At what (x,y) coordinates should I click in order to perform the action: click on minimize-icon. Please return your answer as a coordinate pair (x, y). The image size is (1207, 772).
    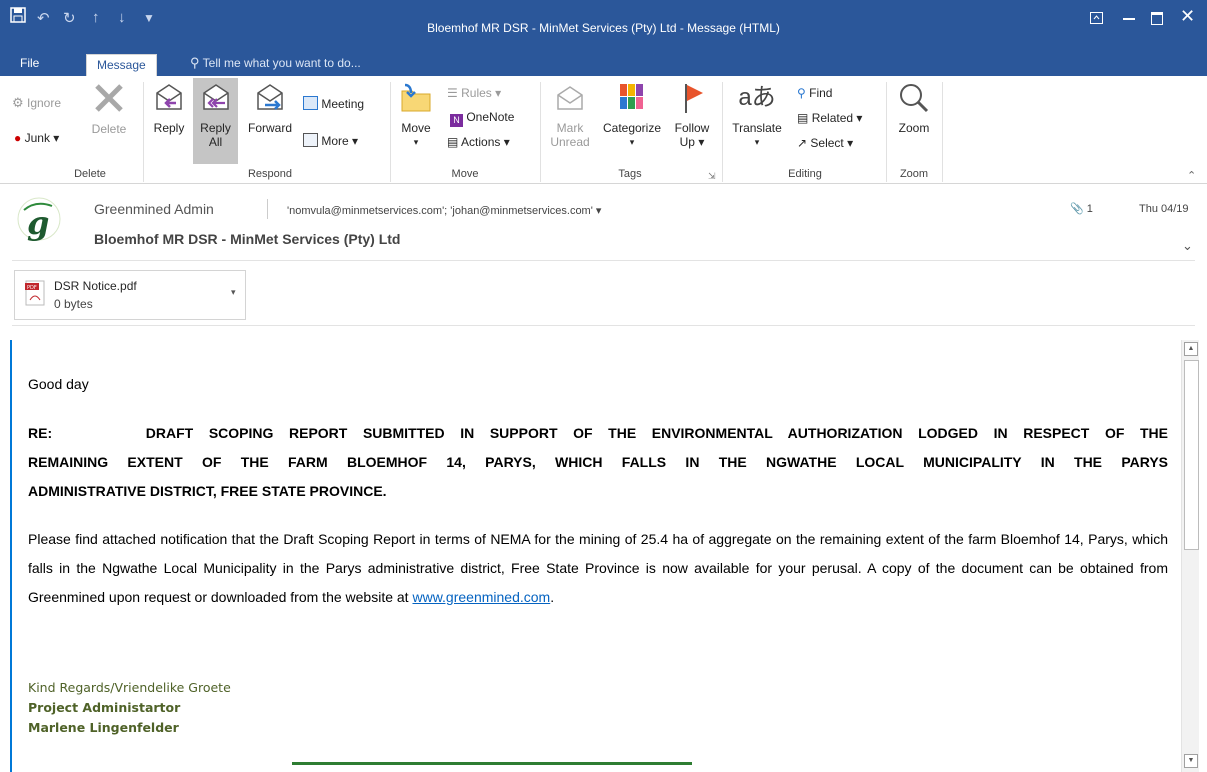
    Looking at the image, I should click on (1129, 19).